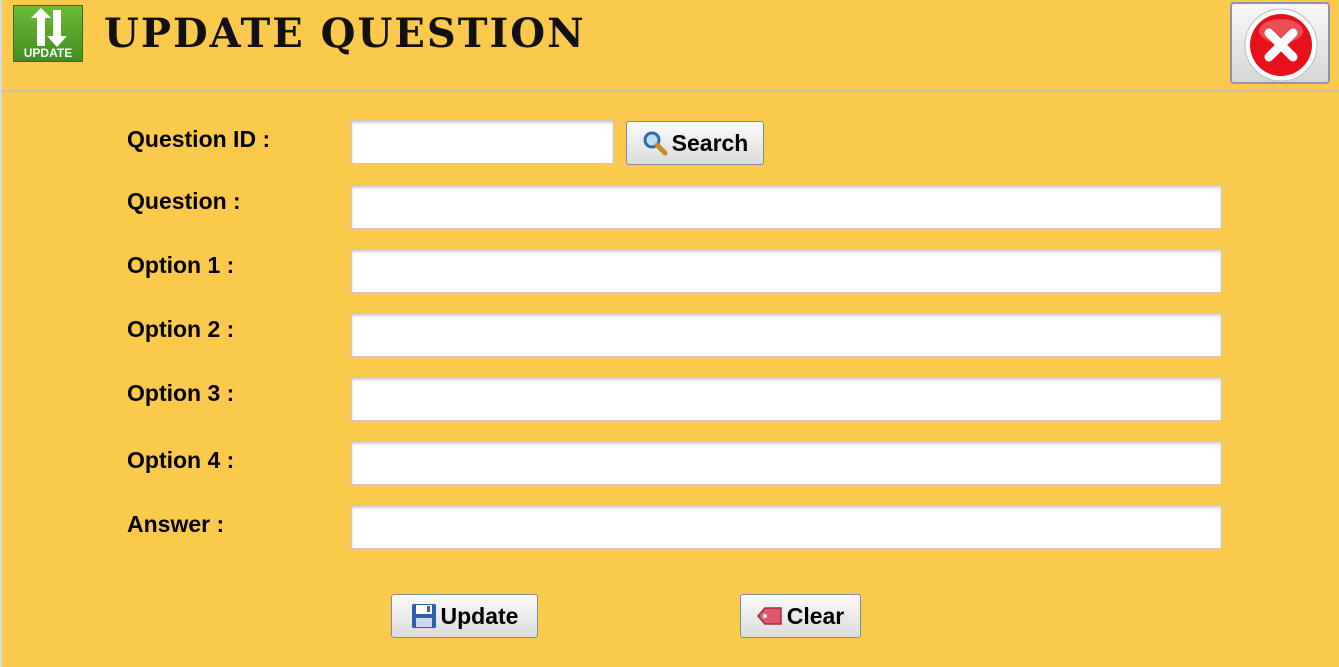 The width and height of the screenshot is (1339, 667). Describe the element at coordinates (345, 33) in the screenshot. I see `window-title: UPDATE QUESTION` at that location.